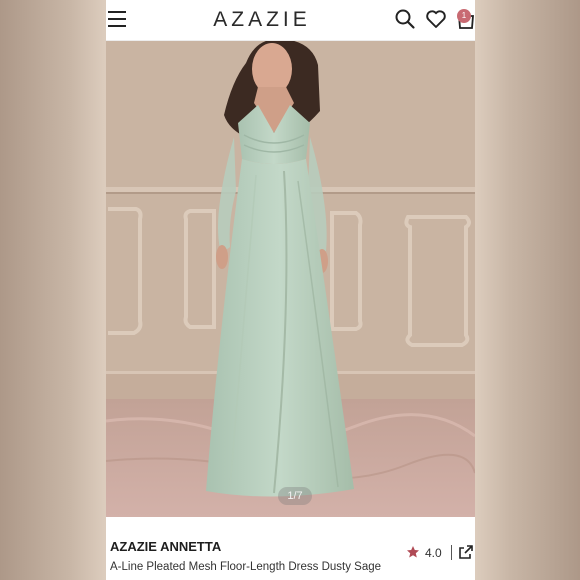  What do you see at coordinates (295, 496) in the screenshot?
I see `gallery-page-counter: 1/7` at bounding box center [295, 496].